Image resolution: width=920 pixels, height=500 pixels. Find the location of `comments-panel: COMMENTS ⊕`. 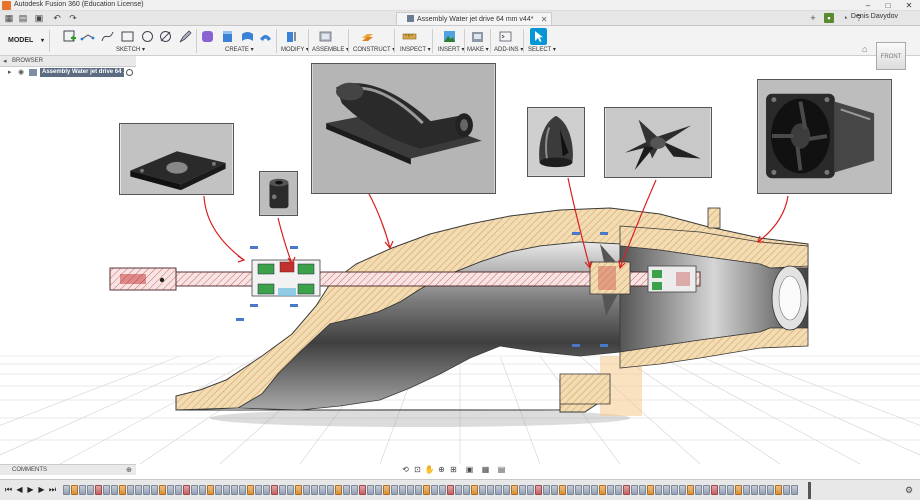

comments-panel: COMMENTS ⊕ is located at coordinates (68, 469).